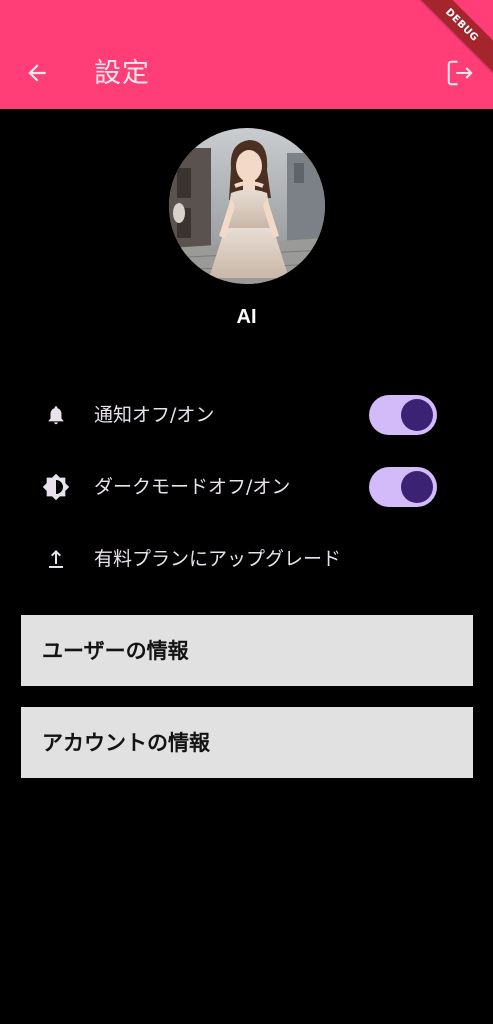  What do you see at coordinates (115, 651) in the screenshot?
I see `user-info-label: ユーザーの情報` at bounding box center [115, 651].